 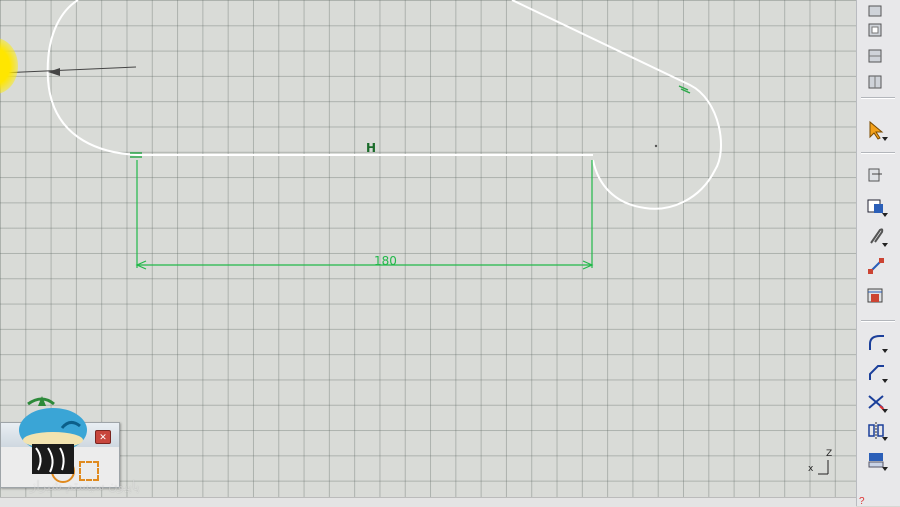 What do you see at coordinates (616, 105) in the screenshot?
I see `top-slope-line` at bounding box center [616, 105].